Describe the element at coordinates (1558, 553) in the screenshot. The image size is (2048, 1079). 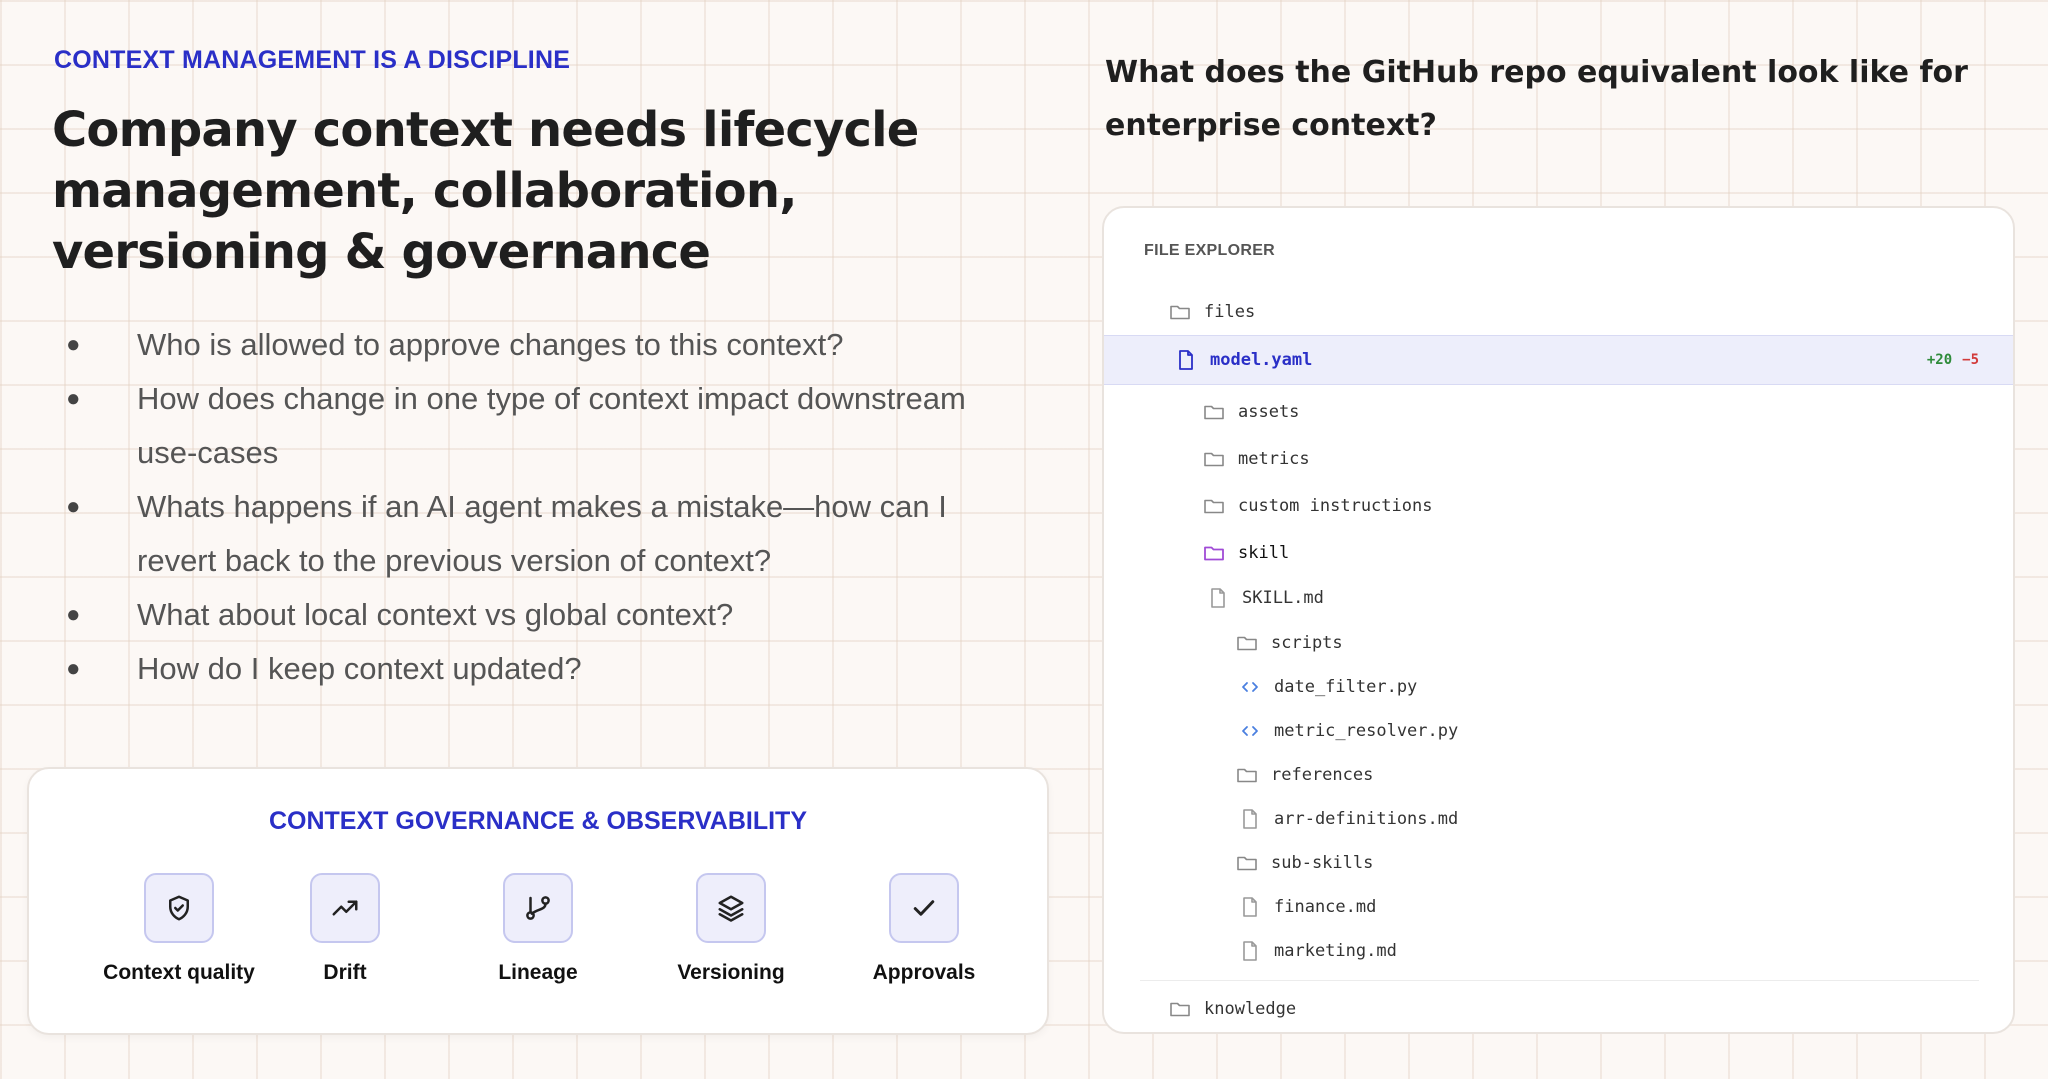
I see `file-row-skill: skill` at that location.